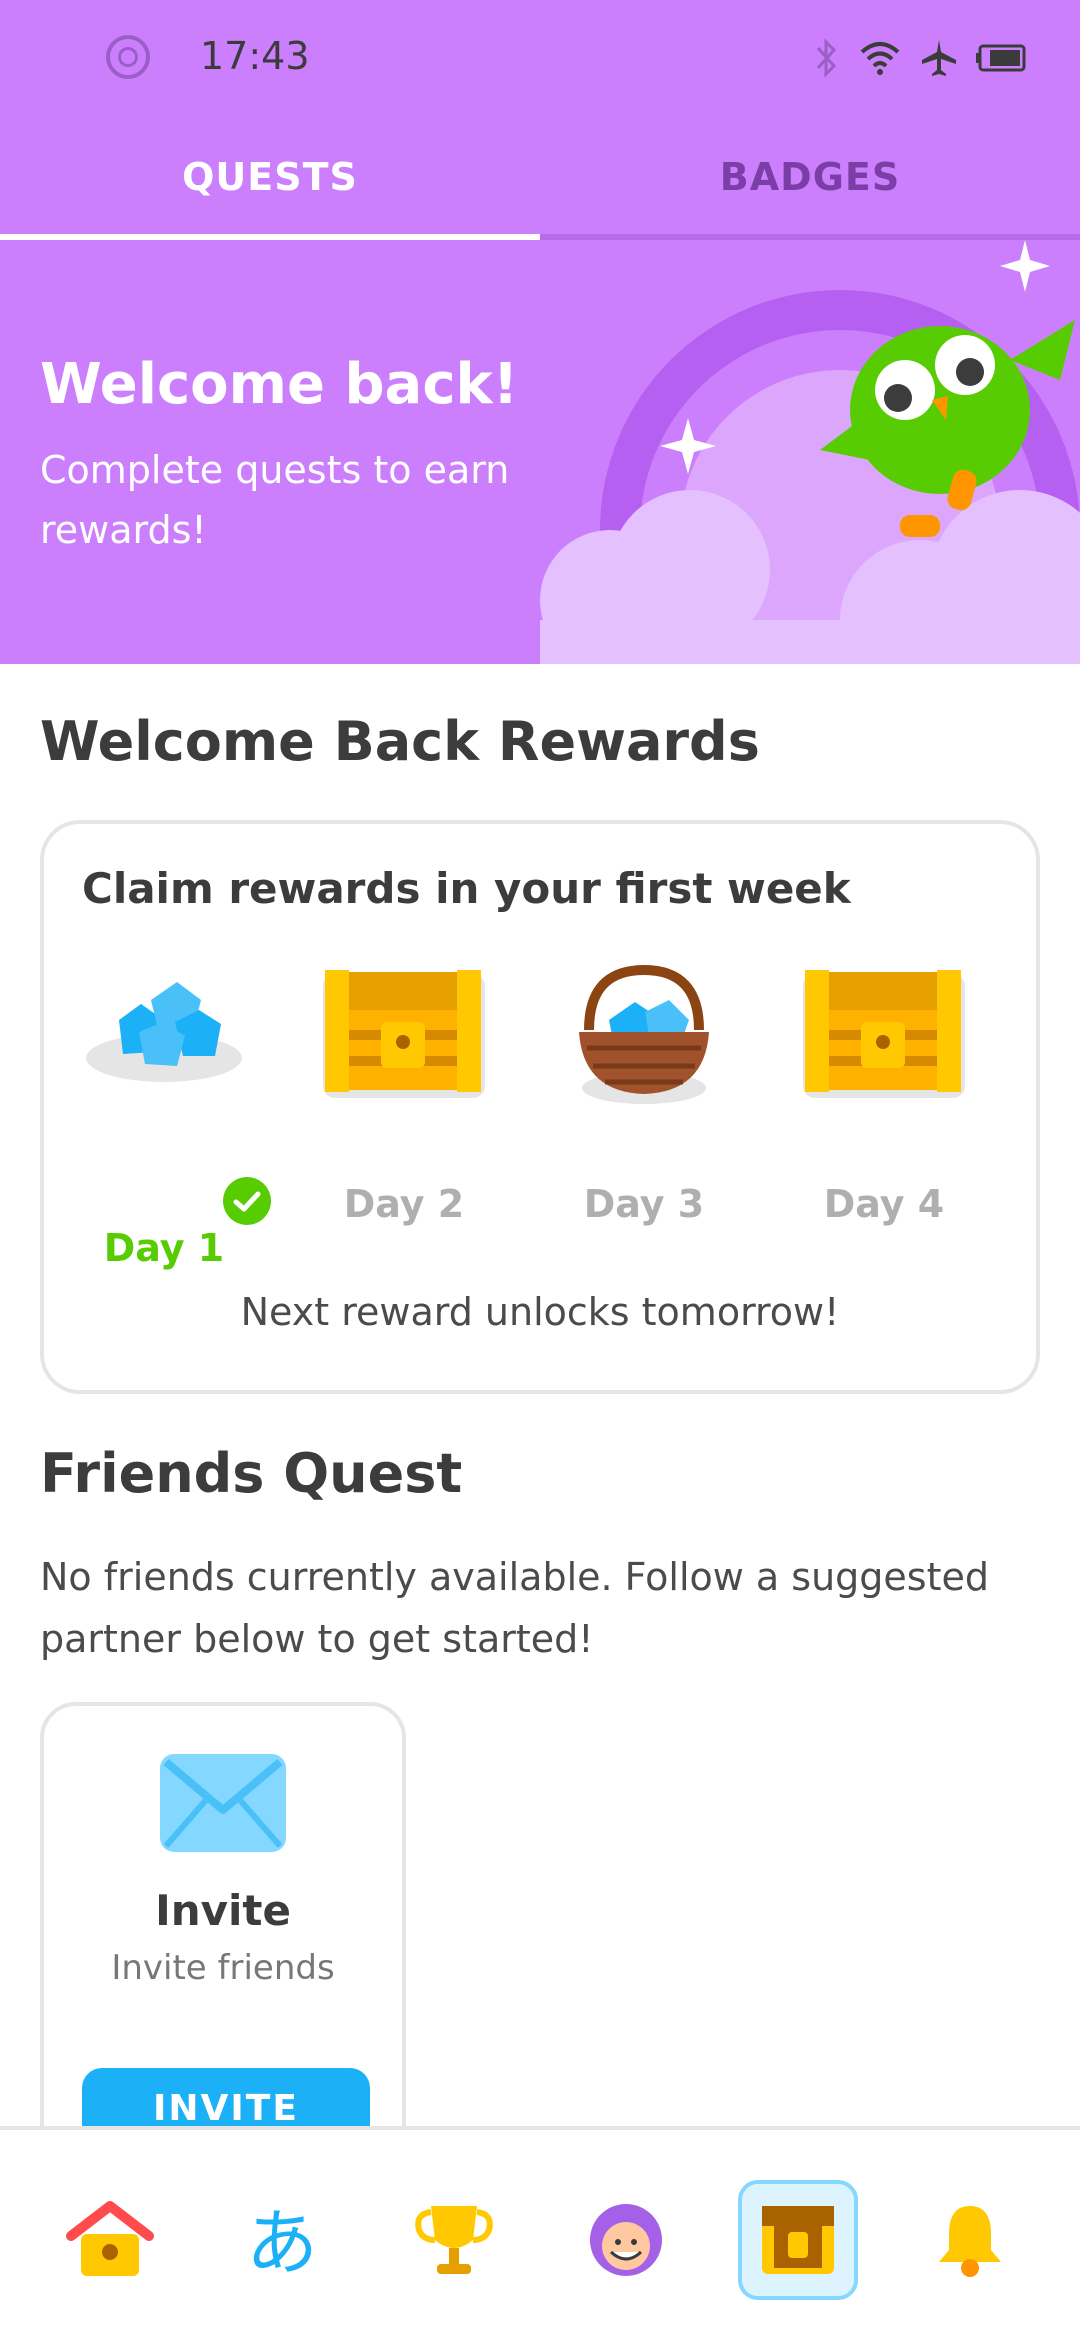 The height and width of the screenshot is (2340, 1080). I want to click on status-icons, so click(921, 58).